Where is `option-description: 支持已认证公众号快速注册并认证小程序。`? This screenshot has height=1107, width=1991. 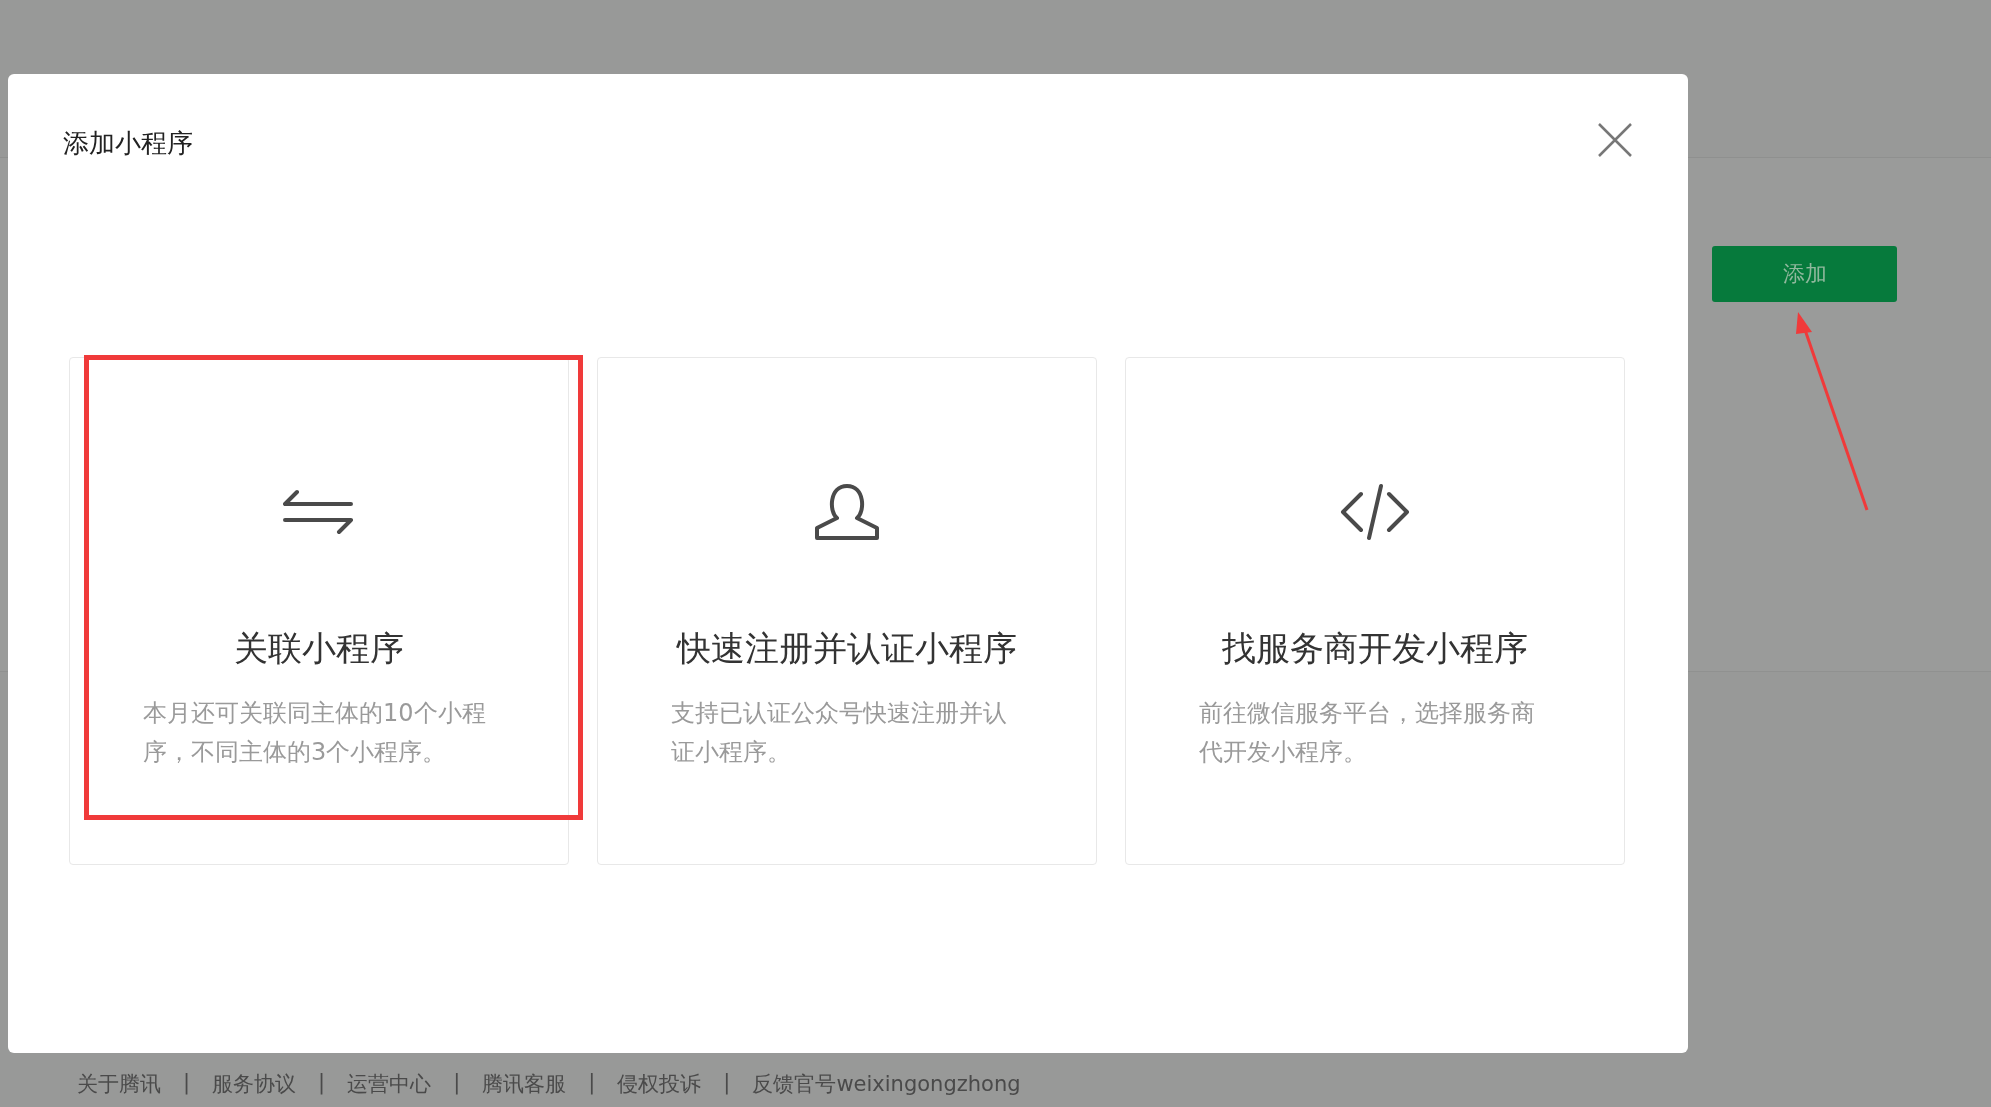 option-description: 支持已认证公众号快速注册并认证小程序。 is located at coordinates (839, 733).